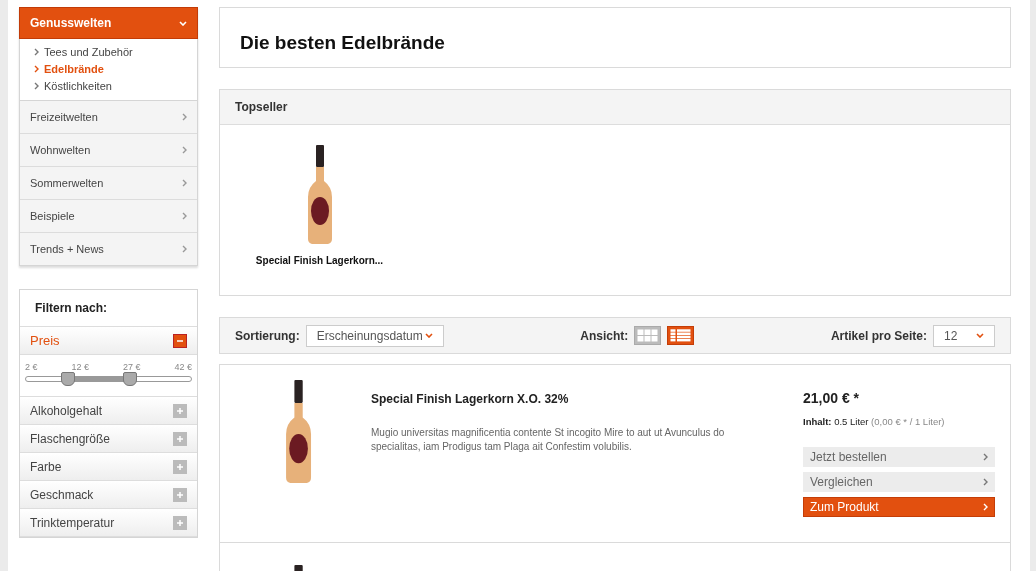 The width and height of the screenshot is (1036, 571). I want to click on subcategory-link: Tees und Zubehör, so click(108, 52).